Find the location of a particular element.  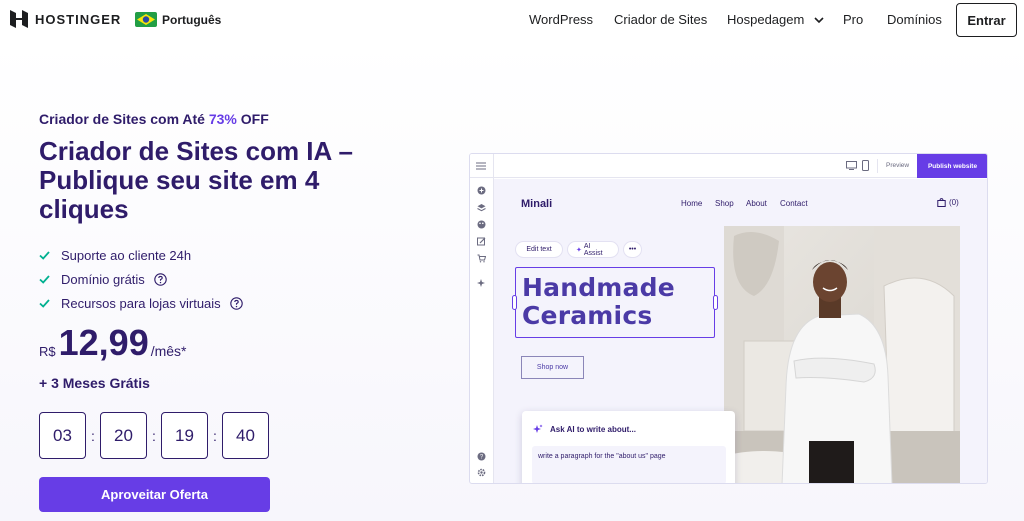

site-hero-title-line2: Ceramics is located at coordinates (587, 315).